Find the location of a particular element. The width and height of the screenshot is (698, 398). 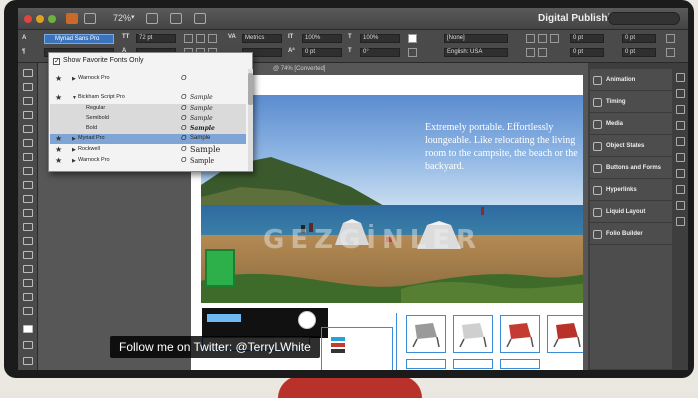

font-size-field: 72 pt is located at coordinates (156, 38).